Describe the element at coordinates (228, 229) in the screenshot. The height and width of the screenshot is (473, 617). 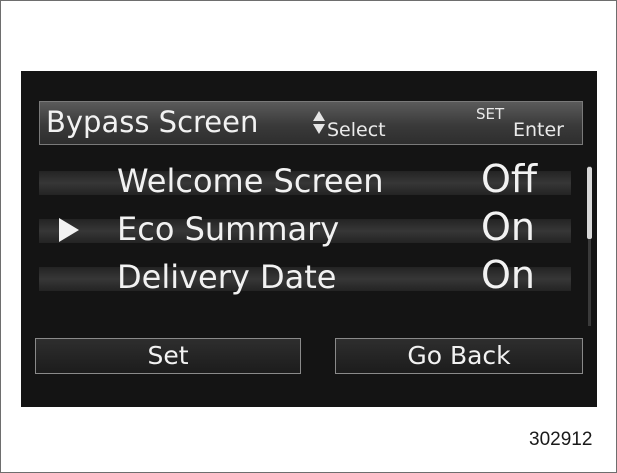
I see `setting-label: Eco Summary` at that location.